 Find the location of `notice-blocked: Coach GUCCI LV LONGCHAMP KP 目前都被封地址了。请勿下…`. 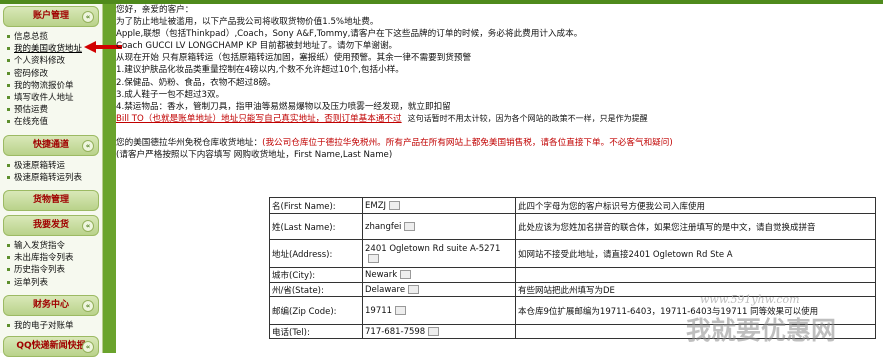

notice-blocked: Coach GUCCI LV LONGCHAMP KP 目前都被封地址了。请勿下… is located at coordinates (257, 46).